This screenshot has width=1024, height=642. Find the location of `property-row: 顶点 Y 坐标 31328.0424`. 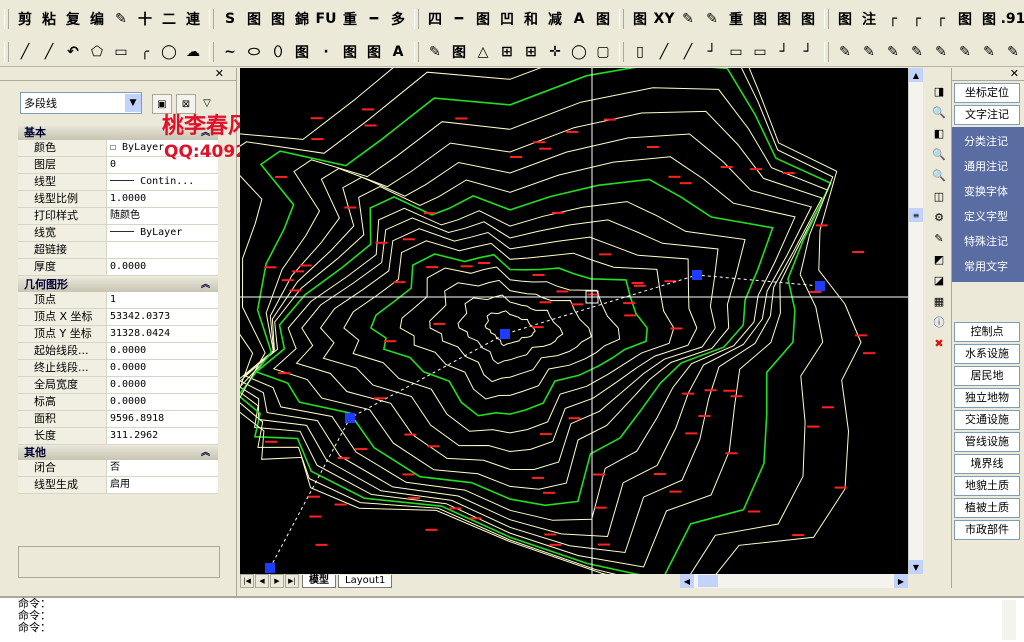

property-row: 顶点 Y 坐标 31328.0424 is located at coordinates (118, 334).